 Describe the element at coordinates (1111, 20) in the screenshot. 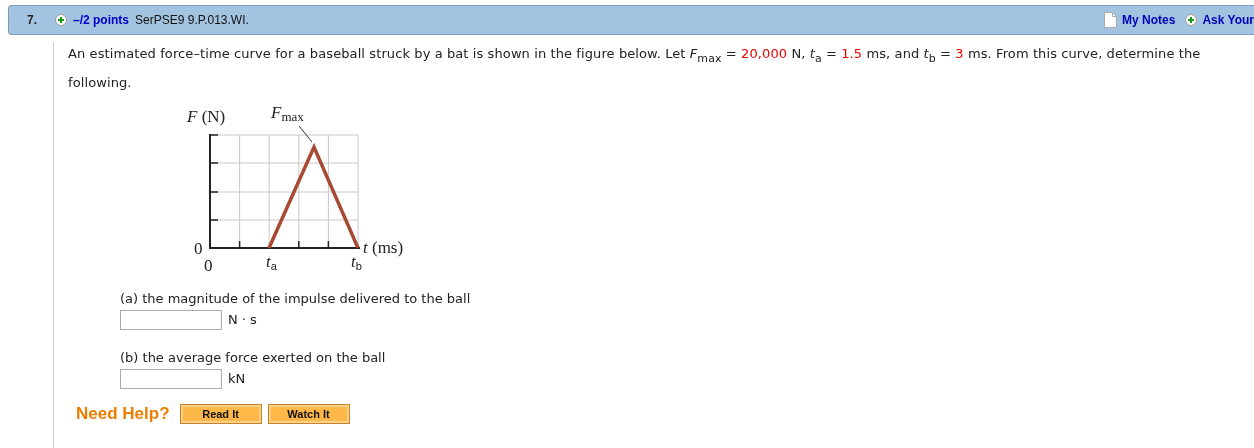

I see `note-icon` at that location.